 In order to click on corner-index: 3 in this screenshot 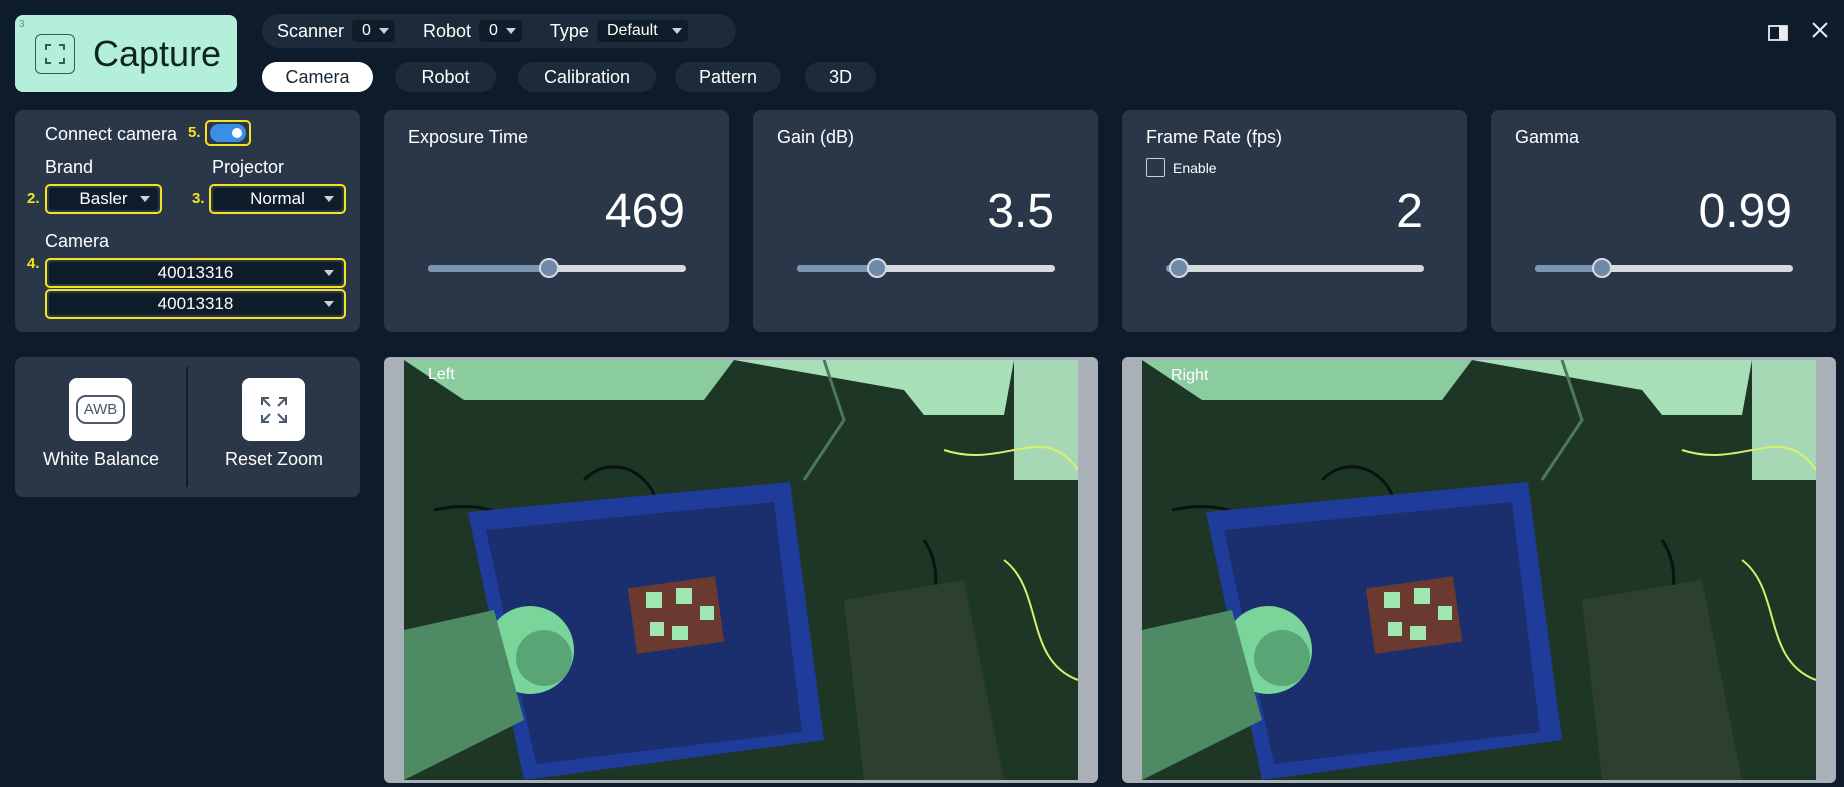, I will do `click(22, 24)`.